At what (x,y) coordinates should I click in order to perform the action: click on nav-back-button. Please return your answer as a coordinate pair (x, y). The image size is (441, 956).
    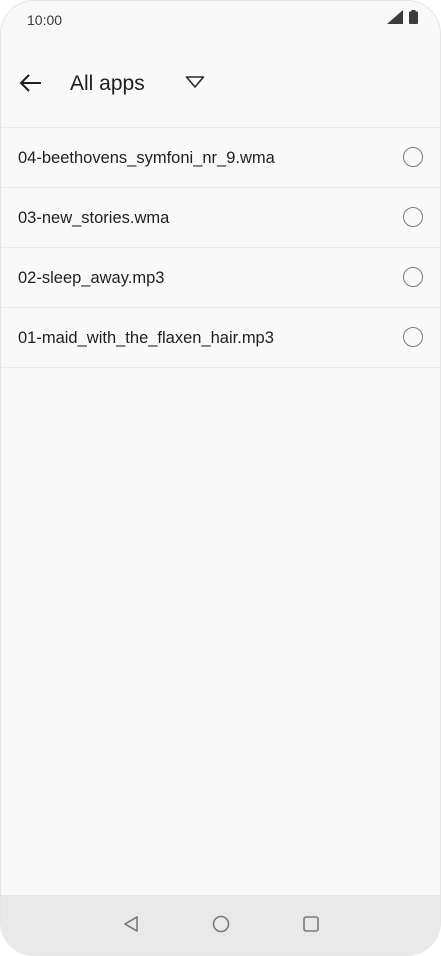
    Looking at the image, I should click on (131, 926).